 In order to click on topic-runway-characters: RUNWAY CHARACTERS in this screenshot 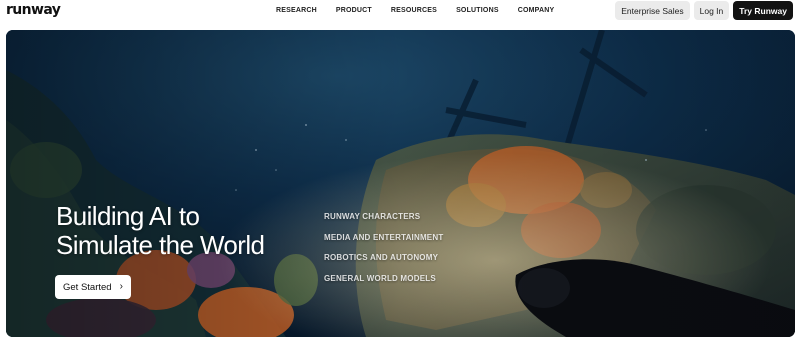, I will do `click(383, 222)`.